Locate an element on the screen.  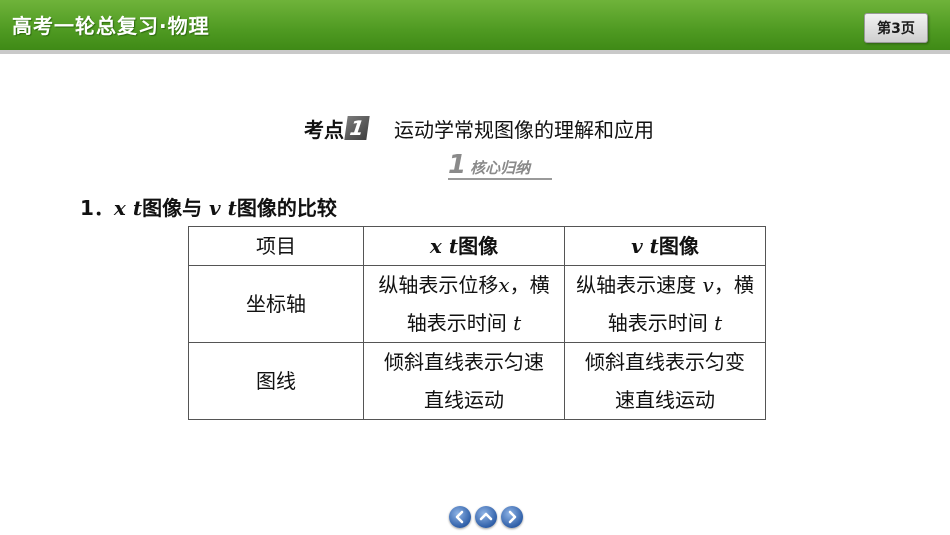
table-cell: 纵轴表示速度 v，横 轴表示时间 t is located at coordinates (665, 304).